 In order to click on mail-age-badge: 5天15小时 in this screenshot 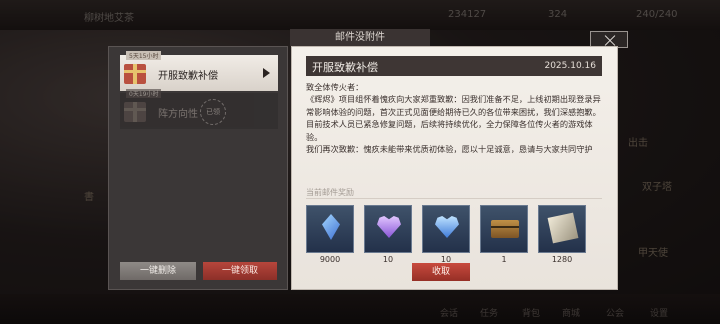, I will do `click(144, 55)`.